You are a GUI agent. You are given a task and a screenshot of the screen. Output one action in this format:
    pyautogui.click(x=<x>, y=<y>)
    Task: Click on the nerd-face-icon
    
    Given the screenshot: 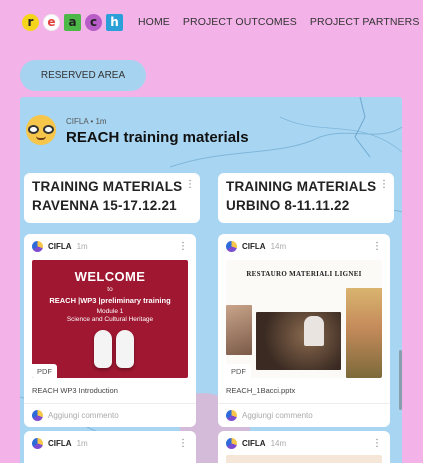 What is the action you would take?
    pyautogui.click(x=41, y=130)
    